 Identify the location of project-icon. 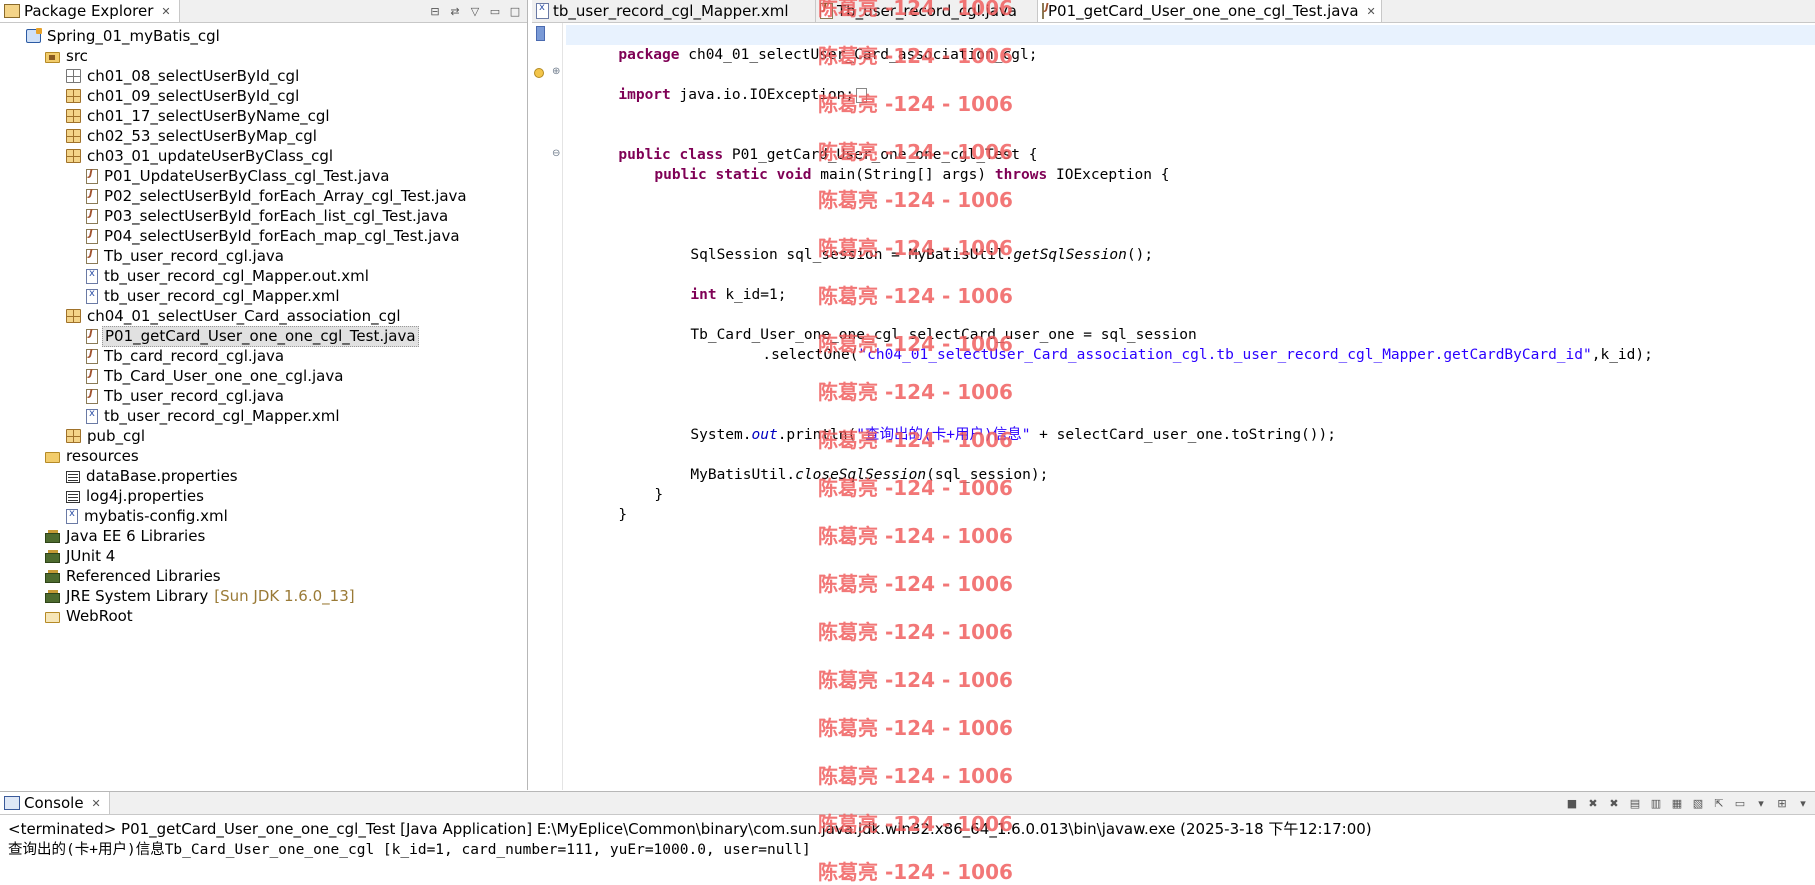
(34, 35).